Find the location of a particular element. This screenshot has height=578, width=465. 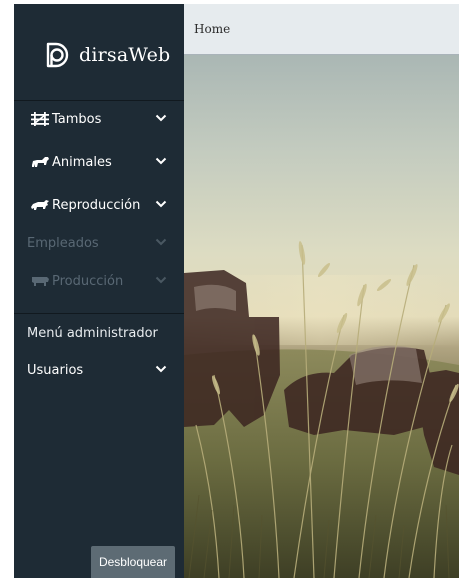

breadcrumb-home: Home is located at coordinates (212, 29).